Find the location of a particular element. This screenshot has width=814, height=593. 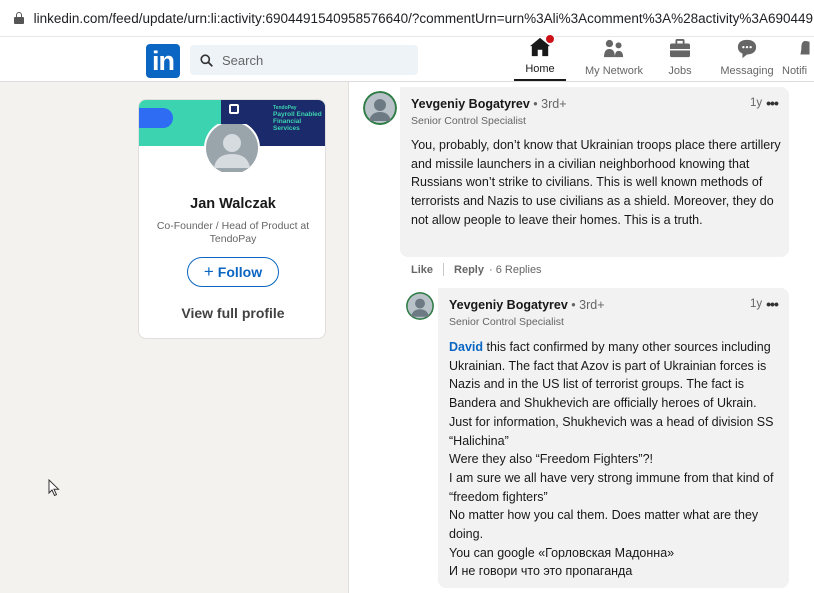

nav-jobs: Jobs is located at coordinates (680, 60).